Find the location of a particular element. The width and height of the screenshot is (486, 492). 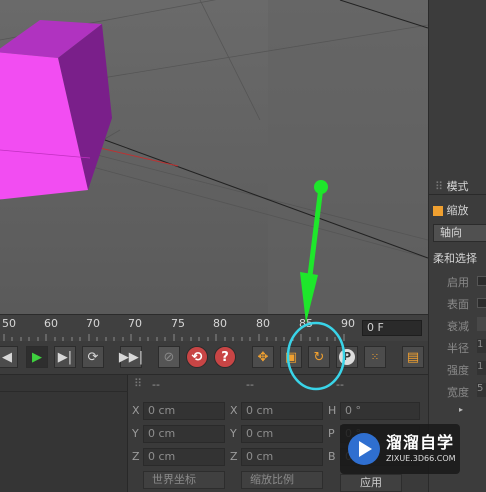

rot-p-label: P is located at coordinates (331, 433).